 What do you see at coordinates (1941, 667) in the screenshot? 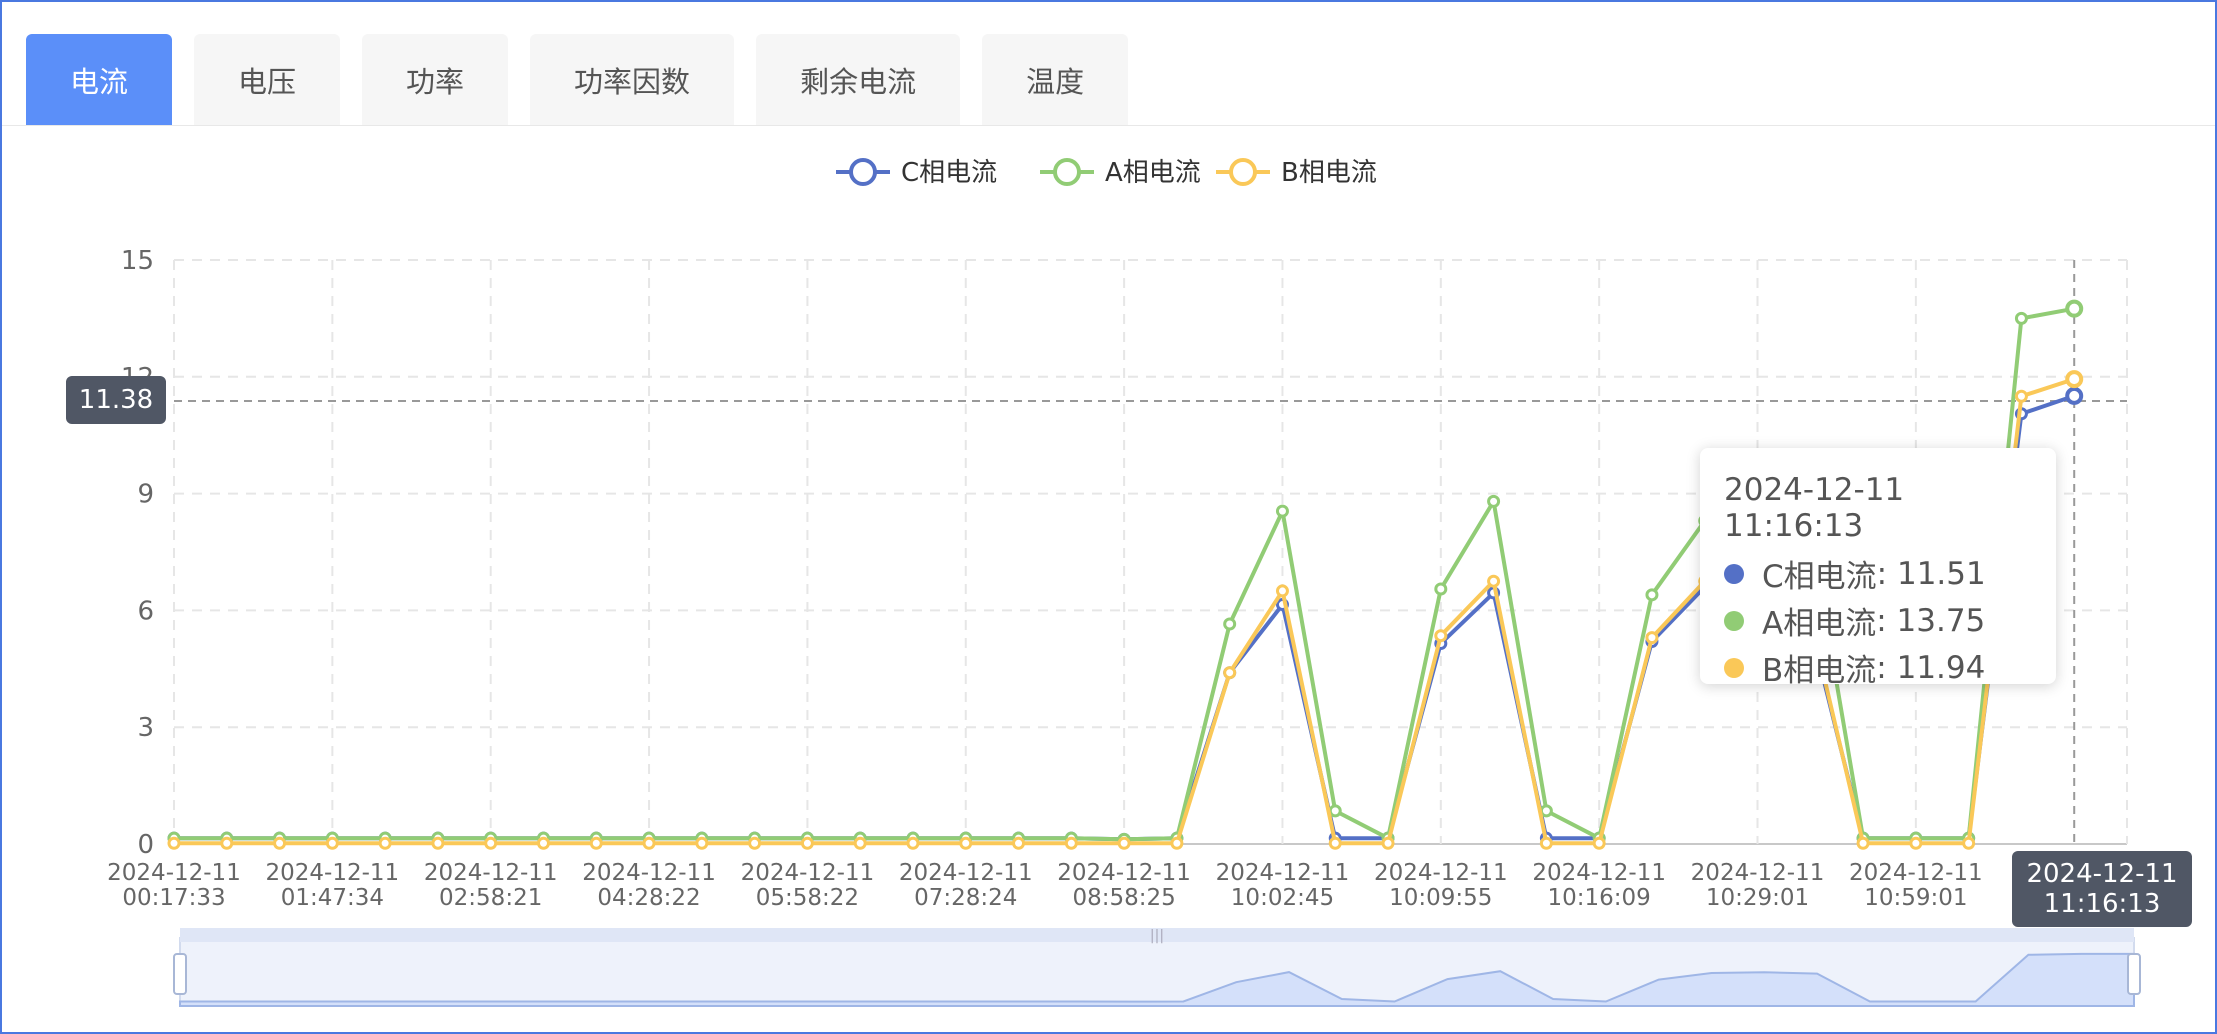
I see `tooltip-row-b-value: 11.94` at bounding box center [1941, 667].